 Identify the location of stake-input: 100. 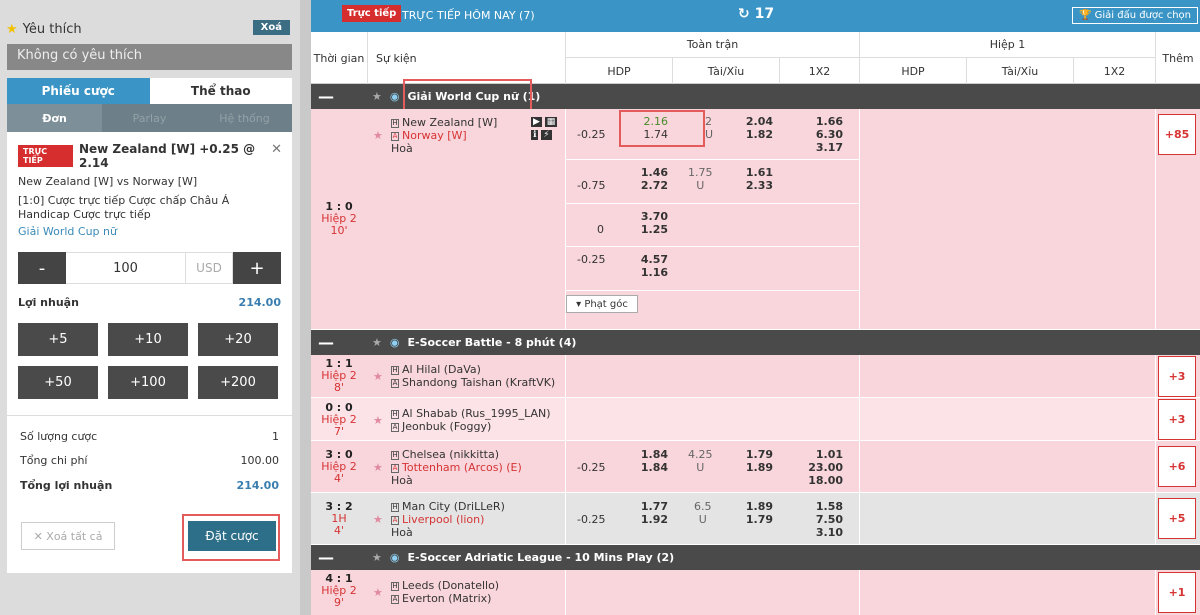
(125, 268).